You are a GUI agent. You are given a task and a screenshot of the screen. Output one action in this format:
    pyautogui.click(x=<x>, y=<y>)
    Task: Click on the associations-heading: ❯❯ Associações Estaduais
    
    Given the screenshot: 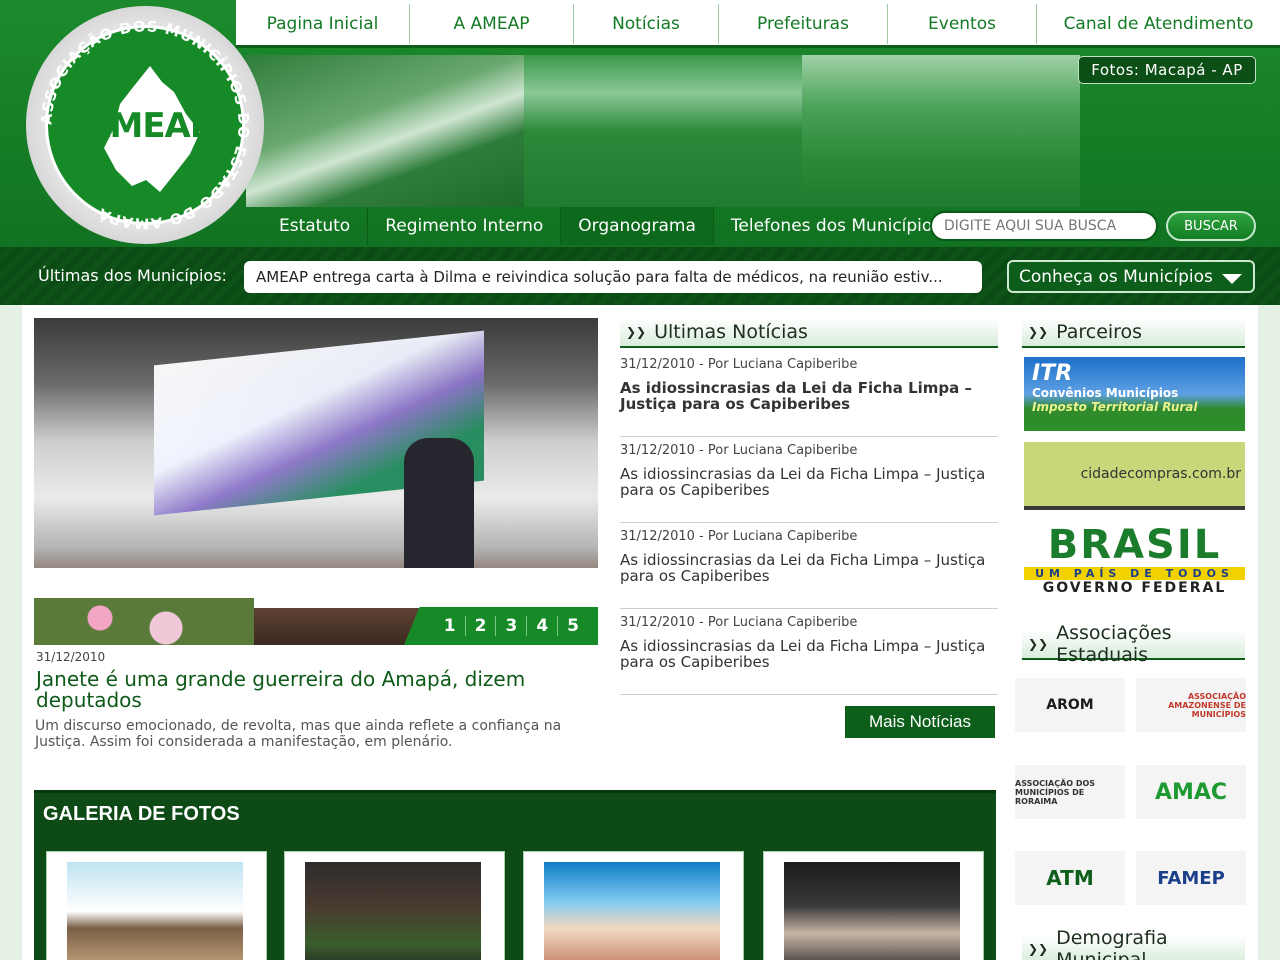 What is the action you would take?
    pyautogui.click(x=1133, y=644)
    